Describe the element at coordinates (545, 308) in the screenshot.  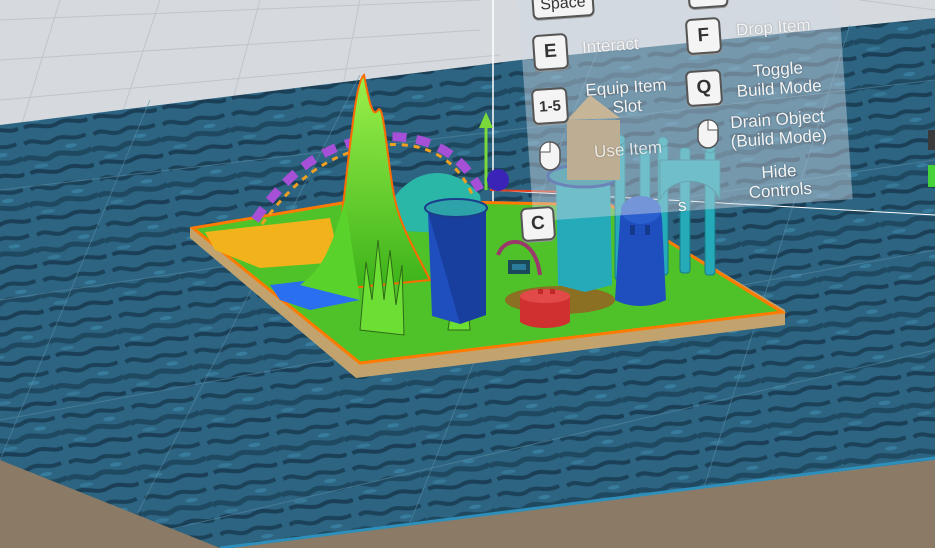
I see `red-tower` at that location.